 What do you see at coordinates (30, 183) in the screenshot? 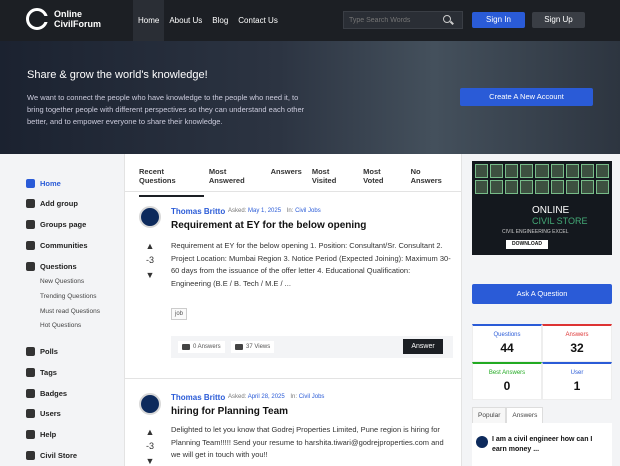
I see `home-icon` at bounding box center [30, 183].